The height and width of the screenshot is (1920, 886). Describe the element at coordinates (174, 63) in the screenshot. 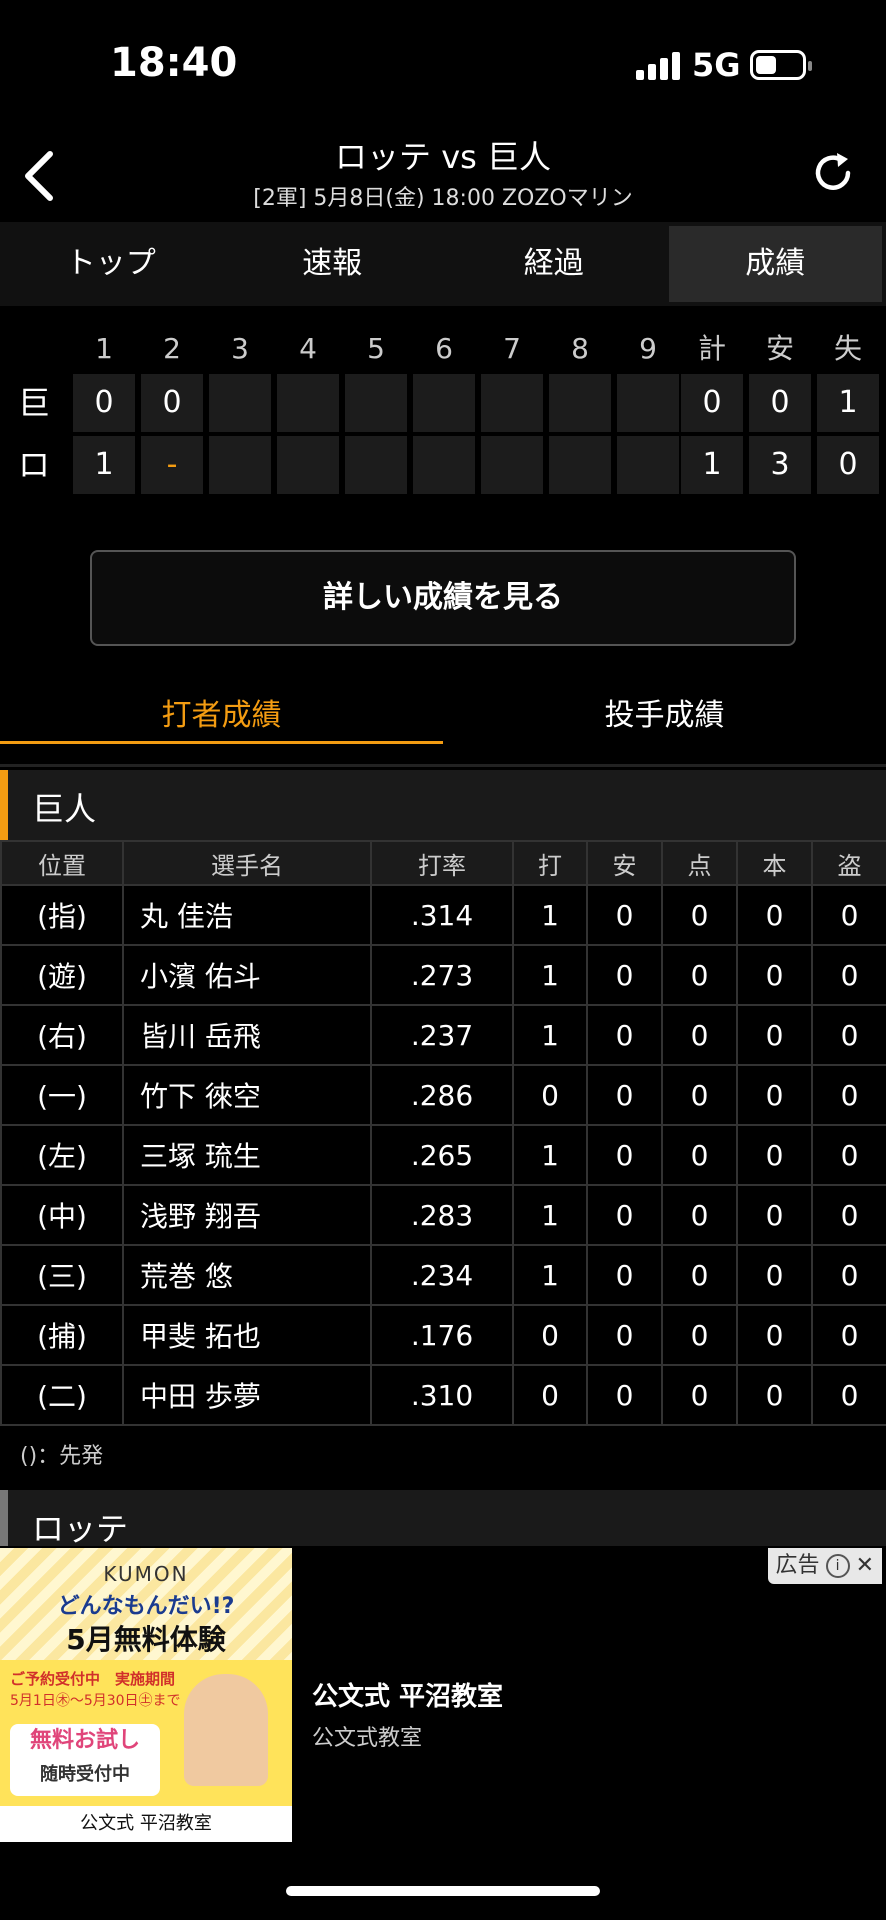

I see `status-time: 18:40` at that location.